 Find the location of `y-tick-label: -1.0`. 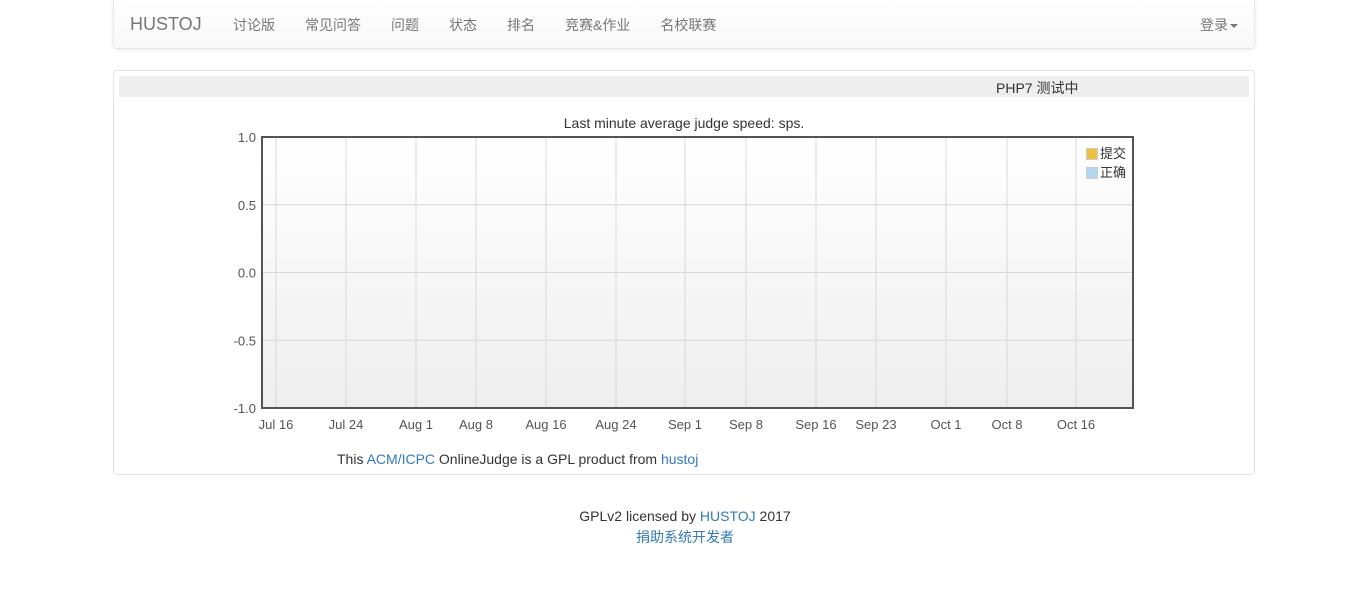

y-tick-label: -1.0 is located at coordinates (245, 408).